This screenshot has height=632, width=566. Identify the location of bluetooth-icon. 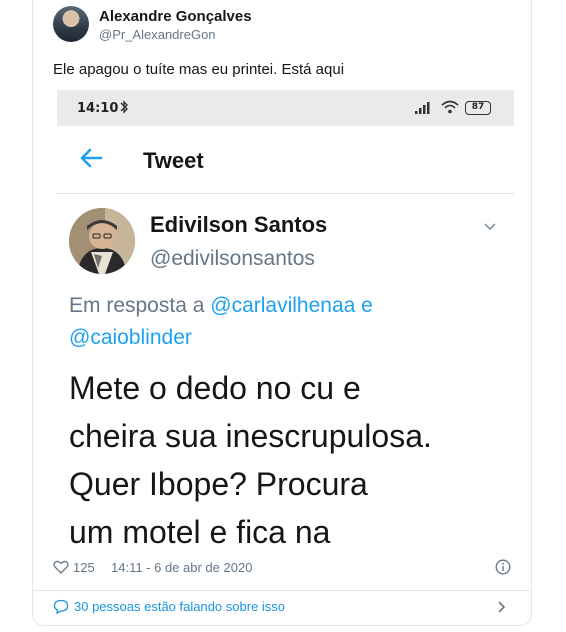
(124, 107).